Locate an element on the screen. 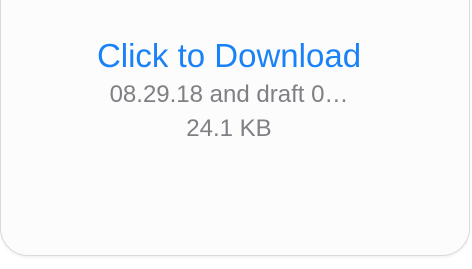 The width and height of the screenshot is (472, 269). file-size: 24.1 KB is located at coordinates (229, 128).